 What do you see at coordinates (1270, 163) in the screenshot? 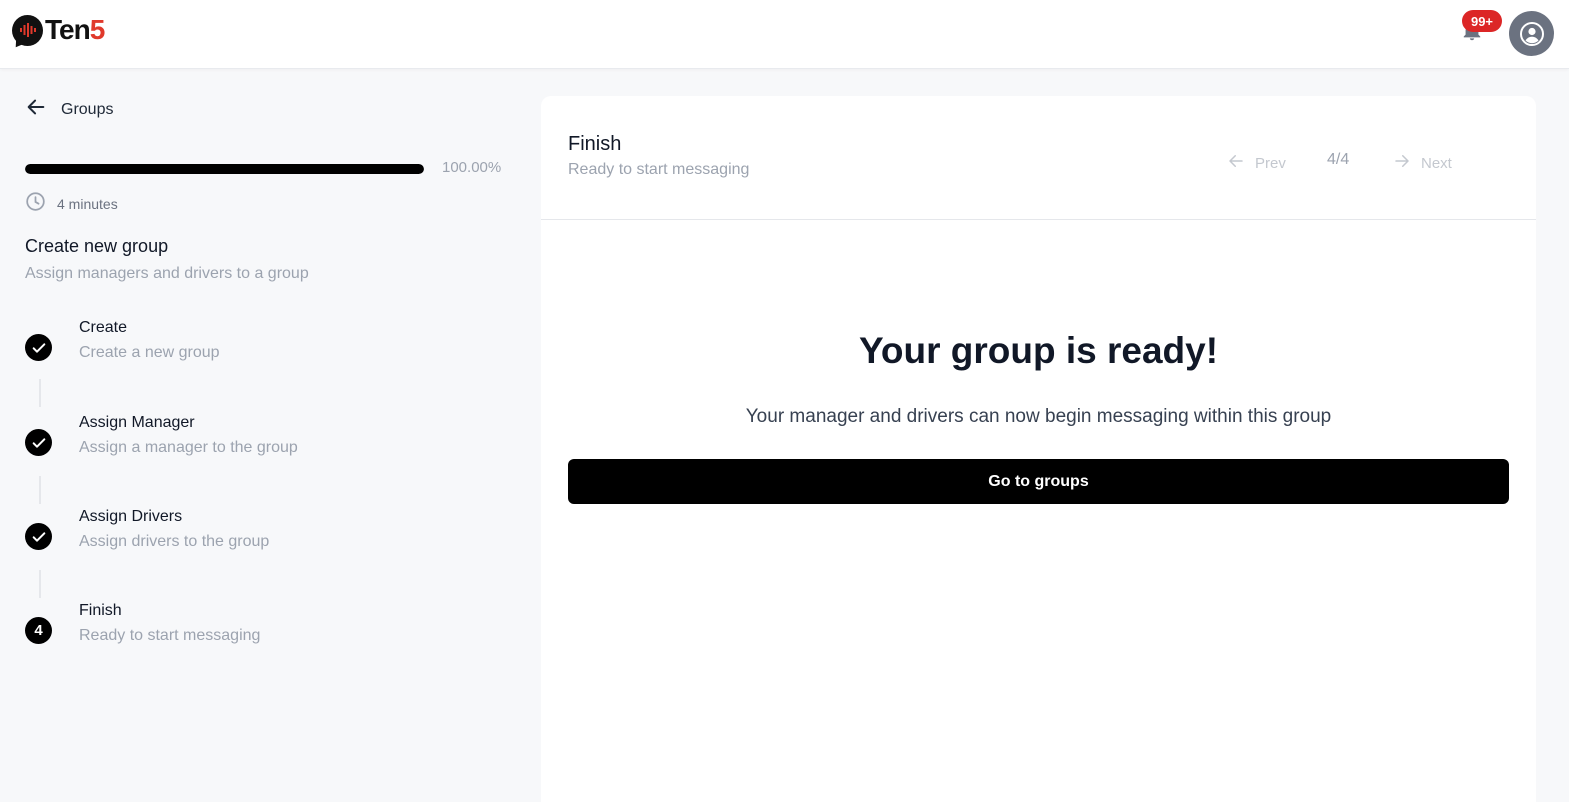
I see `prev-label: Prev` at bounding box center [1270, 163].